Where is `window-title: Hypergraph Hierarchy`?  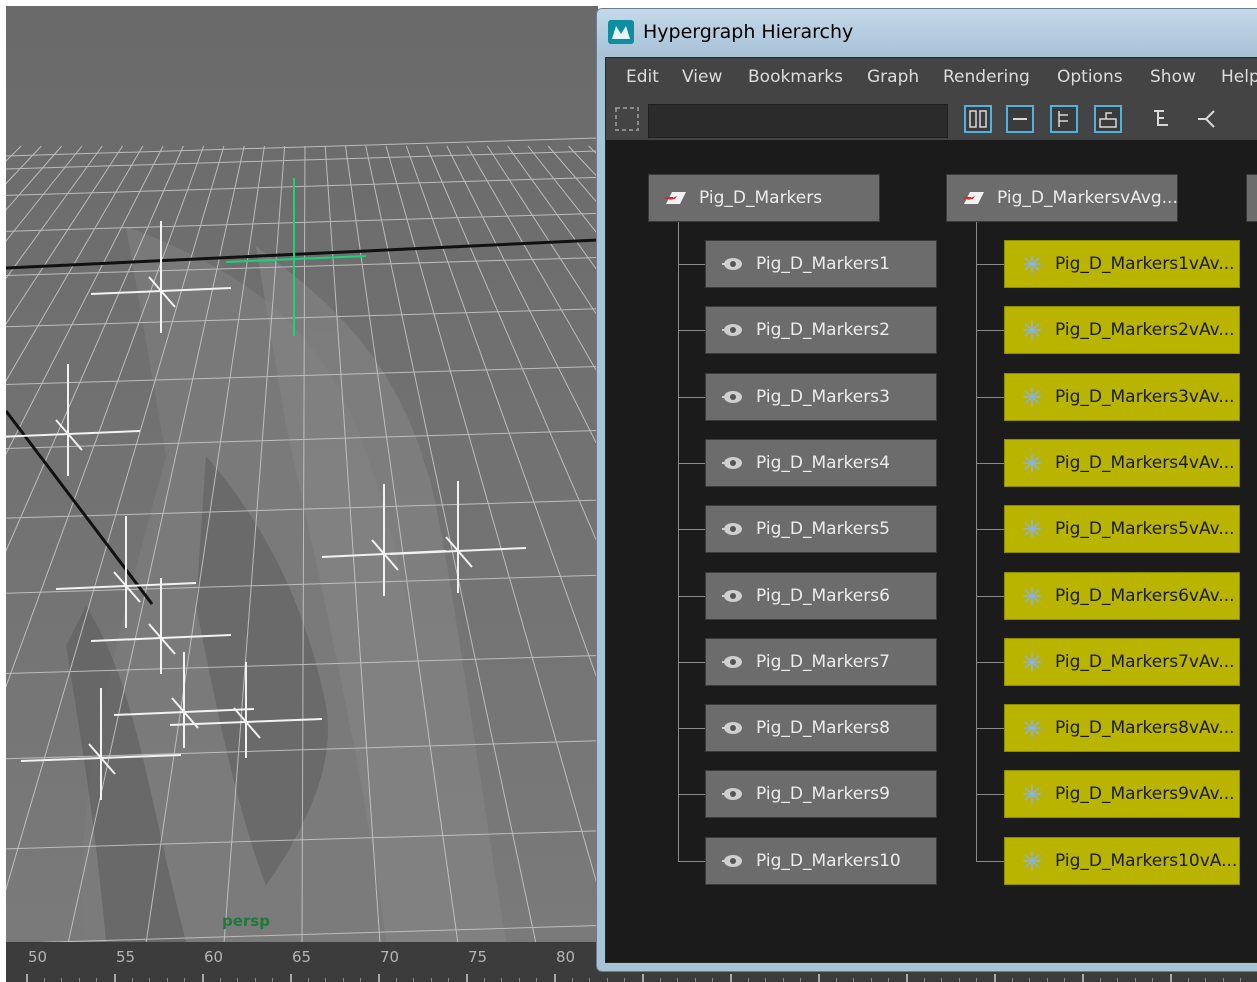
window-title: Hypergraph Hierarchy is located at coordinates (748, 32).